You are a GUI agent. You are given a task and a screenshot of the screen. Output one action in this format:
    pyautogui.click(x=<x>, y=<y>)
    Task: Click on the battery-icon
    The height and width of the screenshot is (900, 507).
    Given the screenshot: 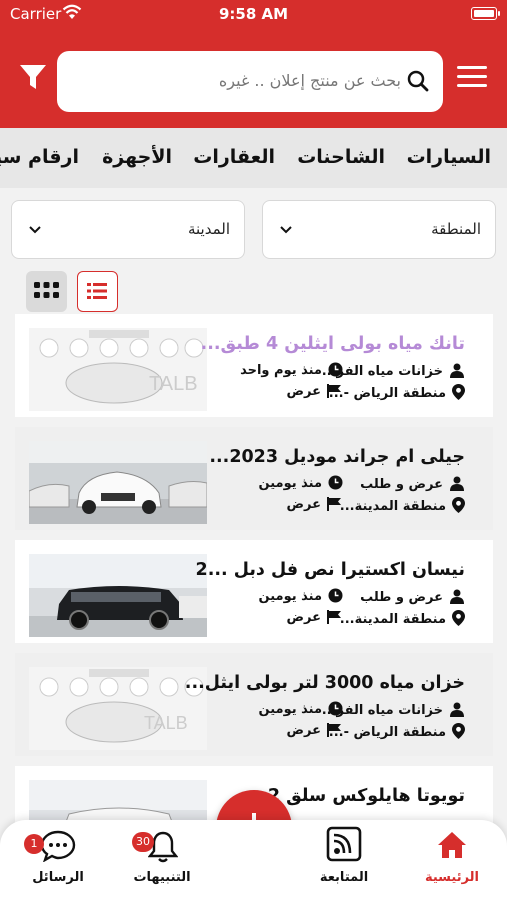 What is the action you would take?
    pyautogui.click(x=485, y=13)
    